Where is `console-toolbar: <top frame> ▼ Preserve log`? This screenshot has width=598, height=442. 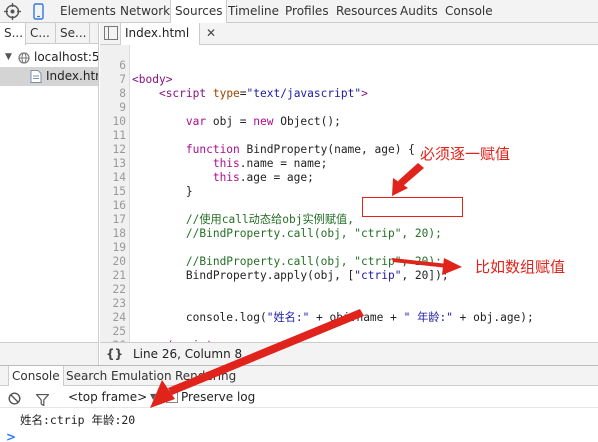
console-toolbar: <top frame> ▼ Preserve log is located at coordinates (299, 397).